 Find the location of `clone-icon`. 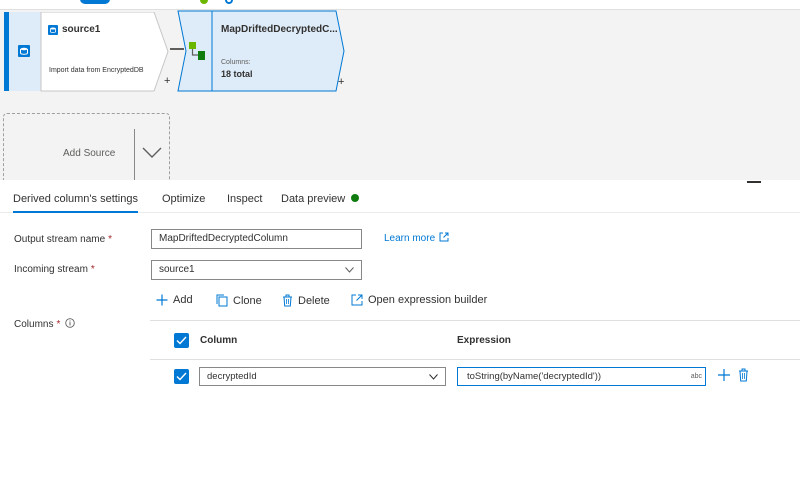

clone-icon is located at coordinates (222, 300).